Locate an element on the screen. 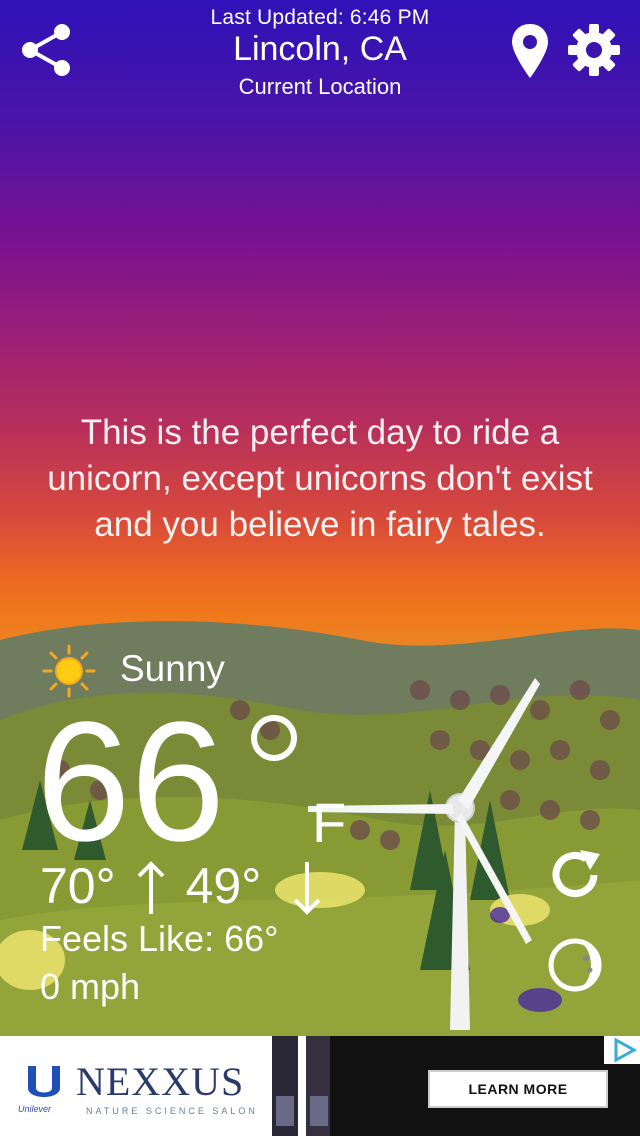 The image size is (640, 1136). gear-icon is located at coordinates (594, 50).